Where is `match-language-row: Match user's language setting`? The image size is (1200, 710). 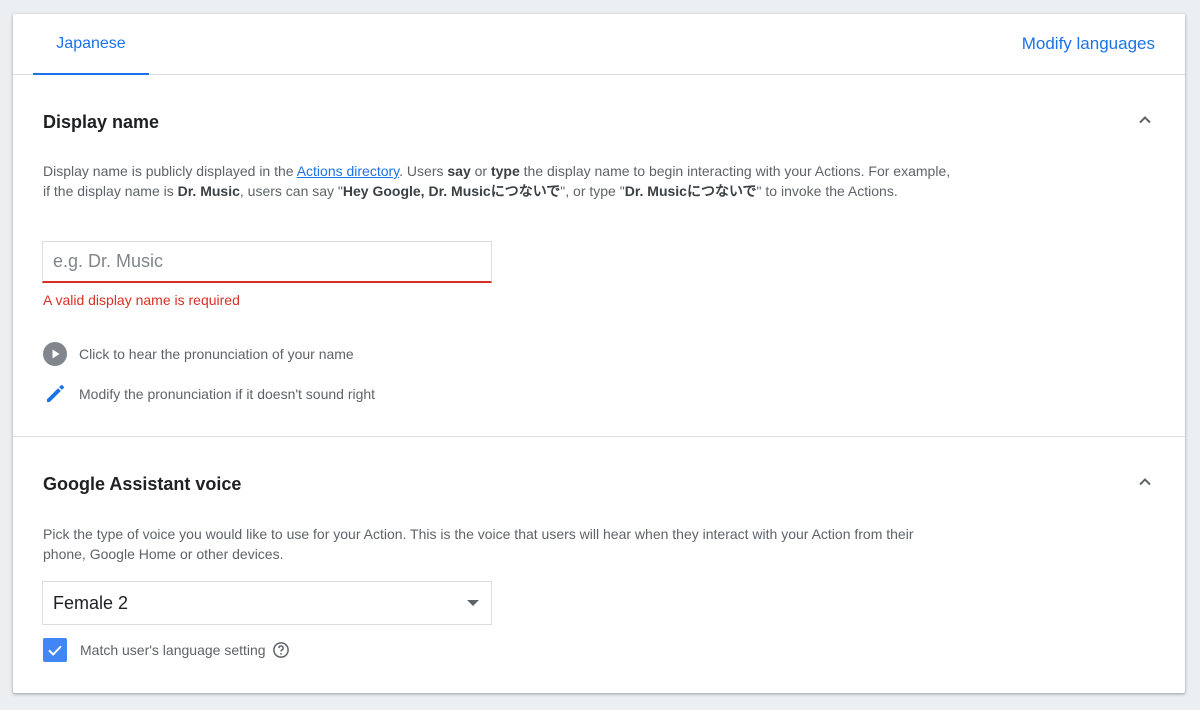
match-language-row: Match user's language setting is located at coordinates (166, 650).